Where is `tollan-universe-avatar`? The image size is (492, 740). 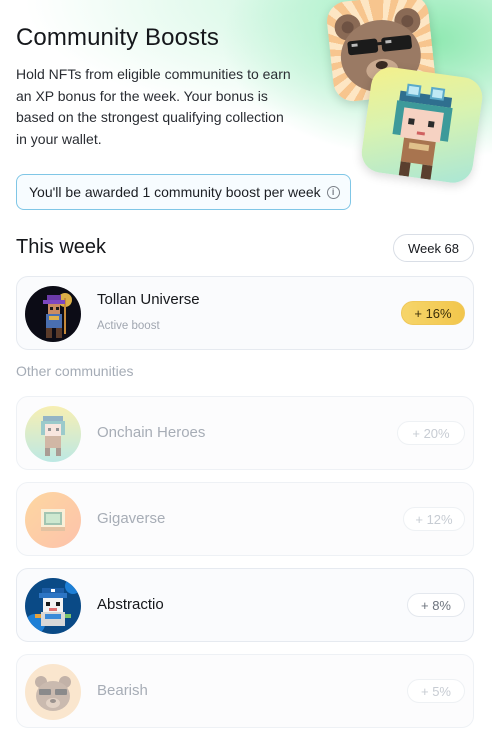 tollan-universe-avatar is located at coordinates (53, 314).